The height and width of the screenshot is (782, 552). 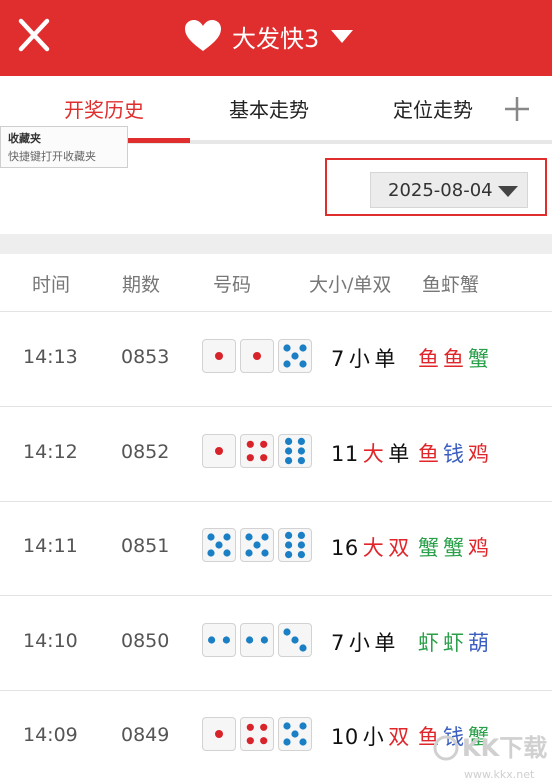 I want to click on fish-shrimp-crab-result: 虾虾葫, so click(x=455, y=642).